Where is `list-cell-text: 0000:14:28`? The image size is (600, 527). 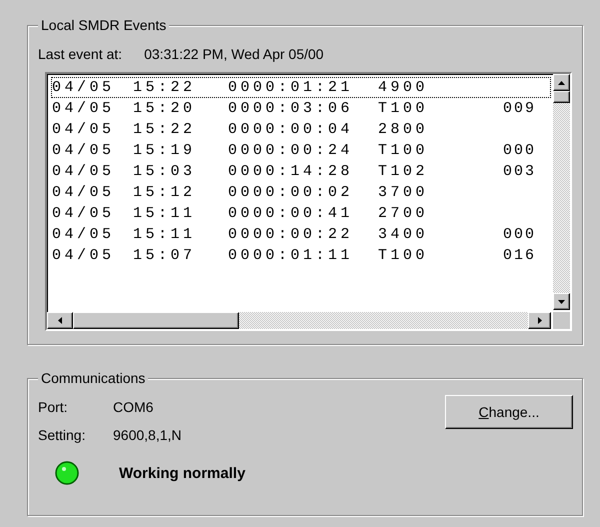
list-cell-text: 0000:14:28 is located at coordinates (291, 171).